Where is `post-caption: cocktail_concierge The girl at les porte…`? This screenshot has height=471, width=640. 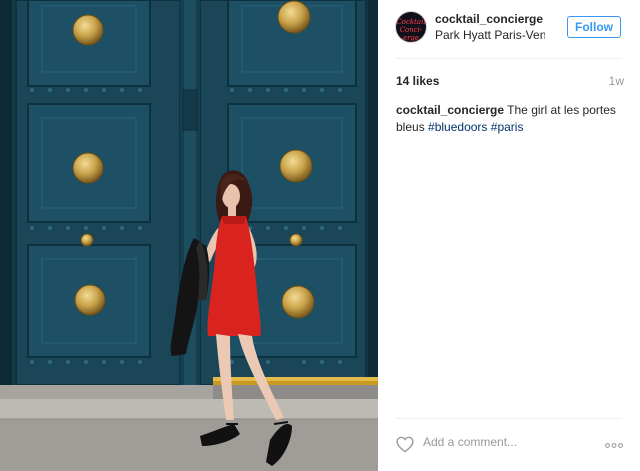 post-caption: cocktail_concierge The girl at les porte… is located at coordinates (509, 119).